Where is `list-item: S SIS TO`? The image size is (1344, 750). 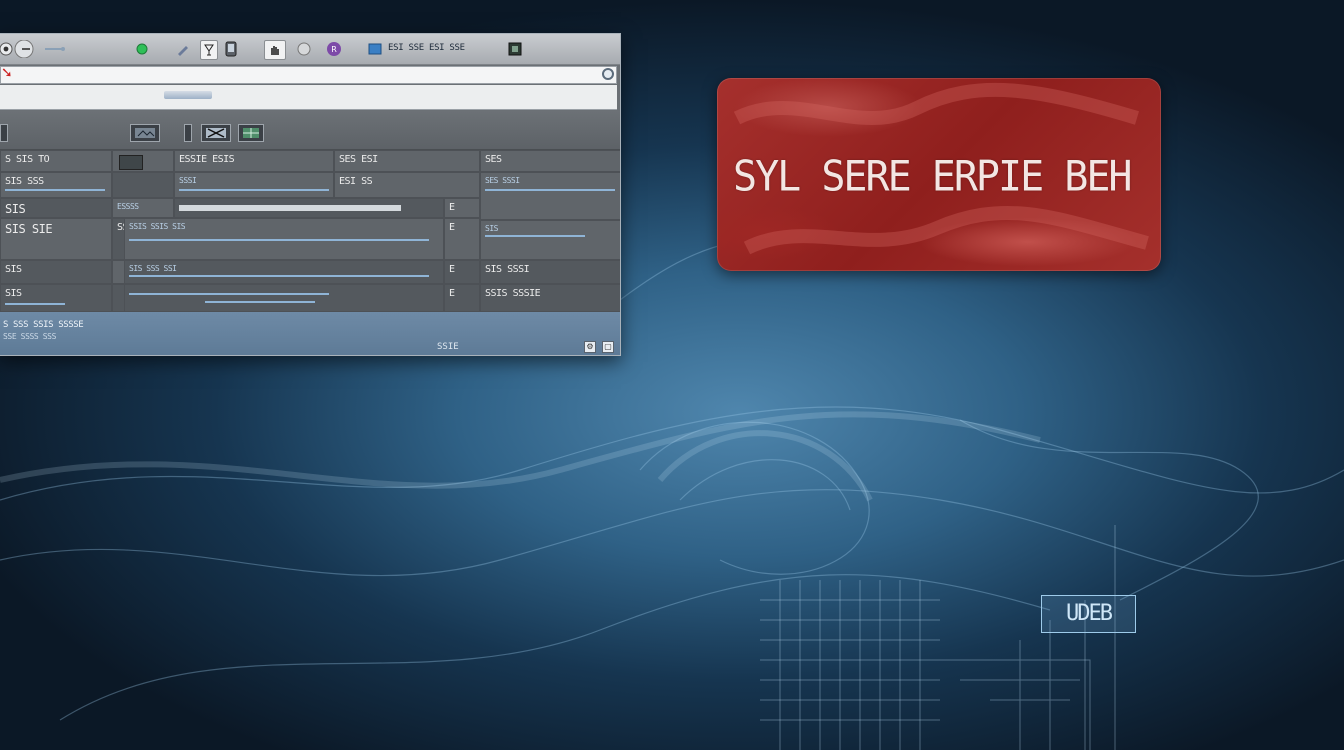
list-item: S SIS TO is located at coordinates (56, 161).